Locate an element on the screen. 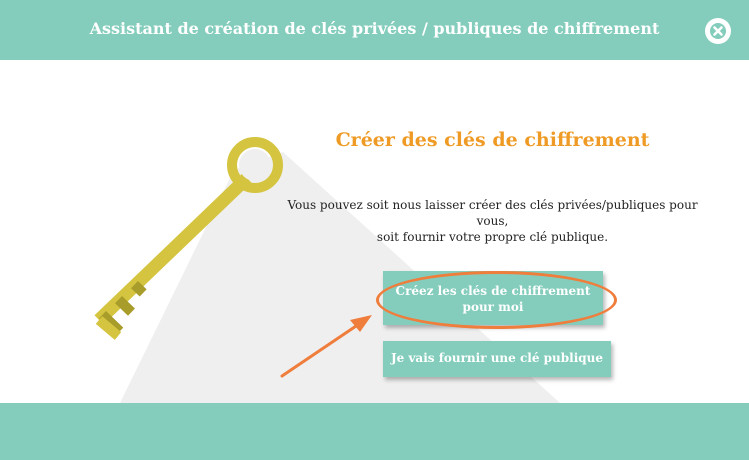 The image size is (749, 460). create-keys-button: Créez les clés de chiffrement pour moi is located at coordinates (493, 298).